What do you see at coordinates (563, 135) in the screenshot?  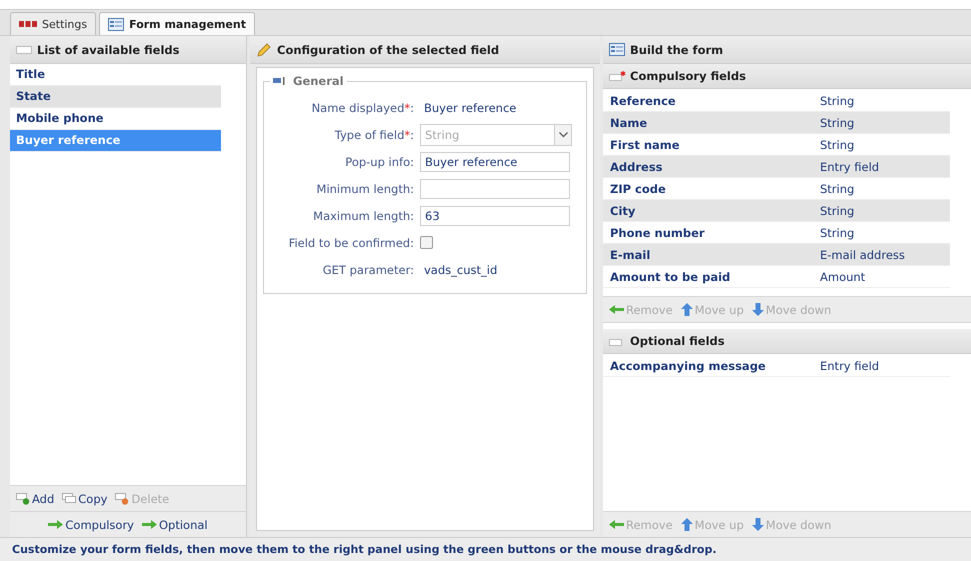 I see `chevron-down-icon` at bounding box center [563, 135].